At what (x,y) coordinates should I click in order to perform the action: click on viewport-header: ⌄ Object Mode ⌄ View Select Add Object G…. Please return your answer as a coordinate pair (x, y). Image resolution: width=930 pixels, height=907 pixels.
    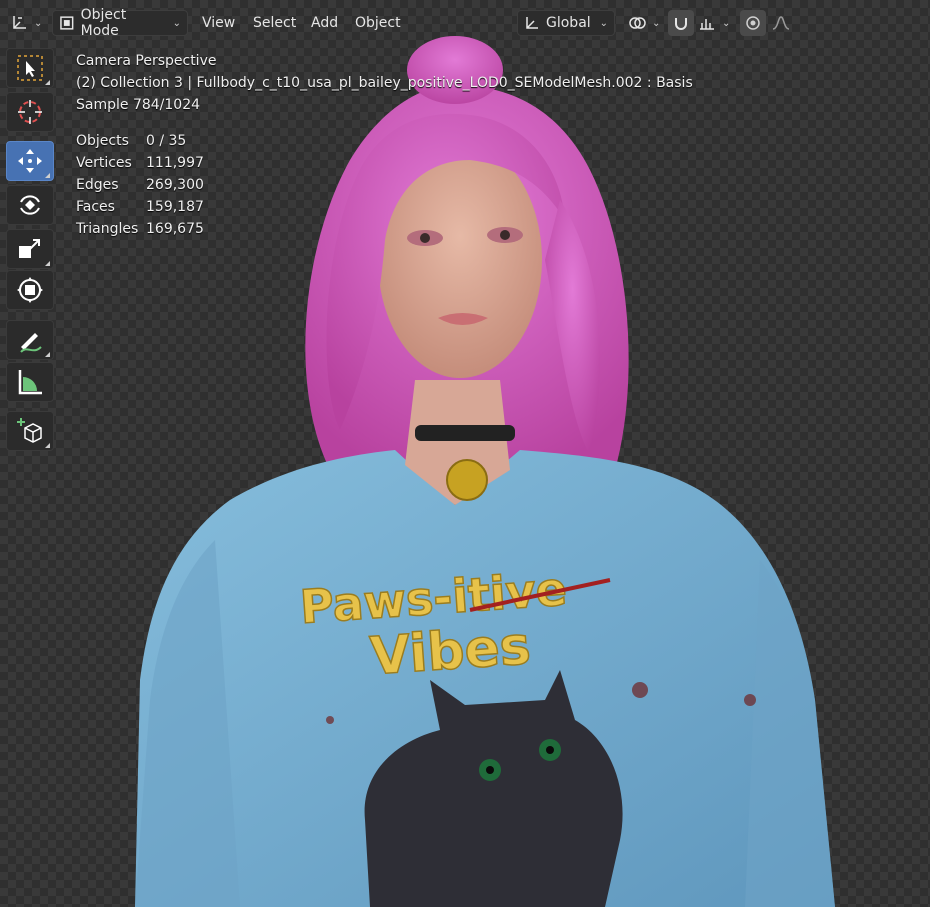
    Looking at the image, I should click on (465, 22).